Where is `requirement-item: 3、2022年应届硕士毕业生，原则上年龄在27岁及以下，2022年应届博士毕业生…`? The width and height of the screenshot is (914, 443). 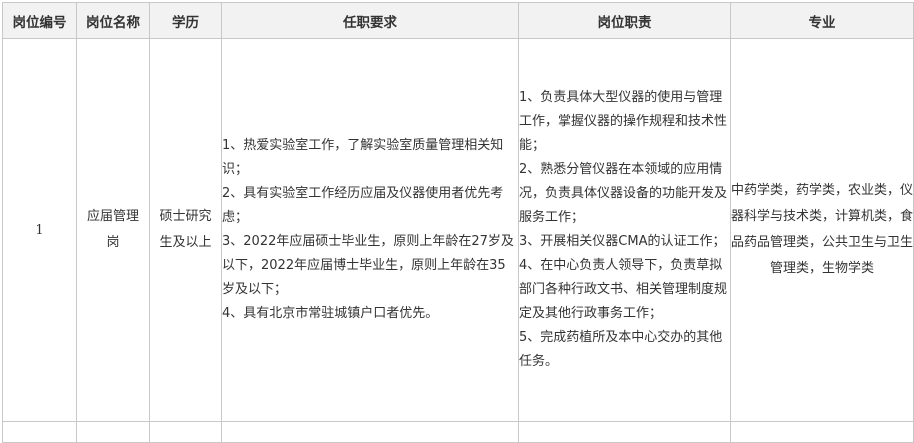 requirement-item: 3、2022年应届硕士毕业生，原则上年龄在27岁及以下，2022年应届博士毕业生… is located at coordinates (368, 265).